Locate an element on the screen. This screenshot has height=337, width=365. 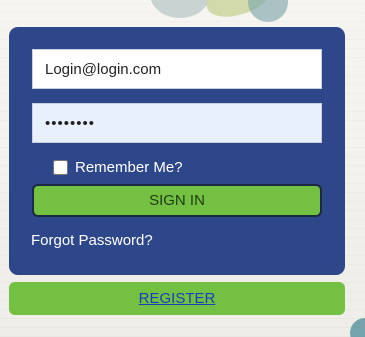
register-bar: REGISTER is located at coordinates (177, 298).